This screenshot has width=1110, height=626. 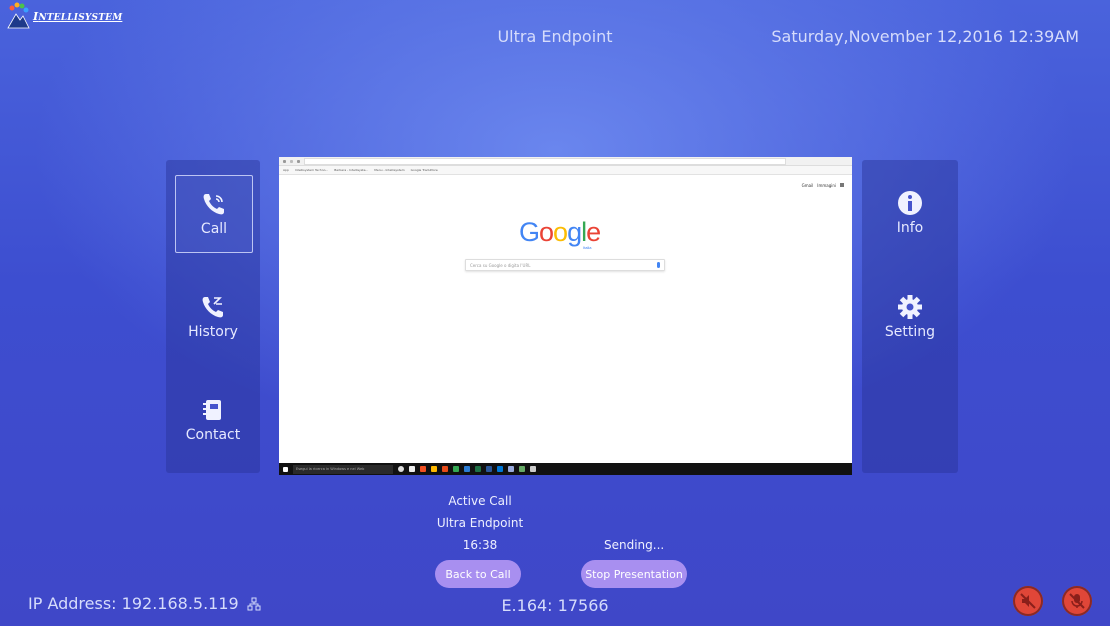 I want to click on microphone-muted-glyph, so click(x=1077, y=601).